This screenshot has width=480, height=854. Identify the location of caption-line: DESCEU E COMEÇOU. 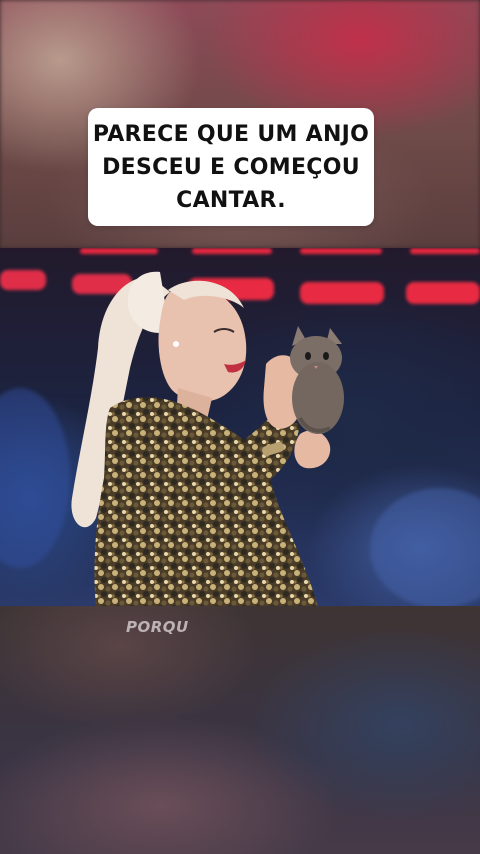
(231, 167).